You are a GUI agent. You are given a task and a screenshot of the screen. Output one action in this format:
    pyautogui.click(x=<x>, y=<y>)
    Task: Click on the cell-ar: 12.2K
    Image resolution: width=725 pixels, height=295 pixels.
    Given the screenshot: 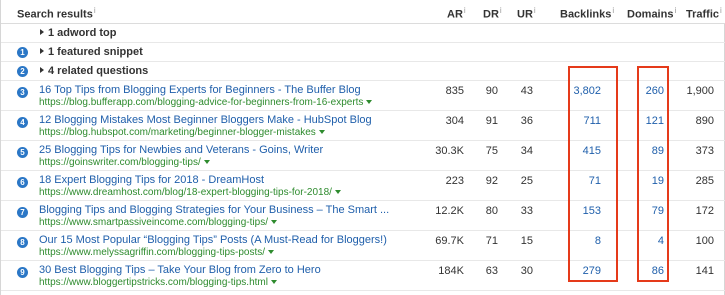 What is the action you would take?
    pyautogui.click(x=449, y=211)
    